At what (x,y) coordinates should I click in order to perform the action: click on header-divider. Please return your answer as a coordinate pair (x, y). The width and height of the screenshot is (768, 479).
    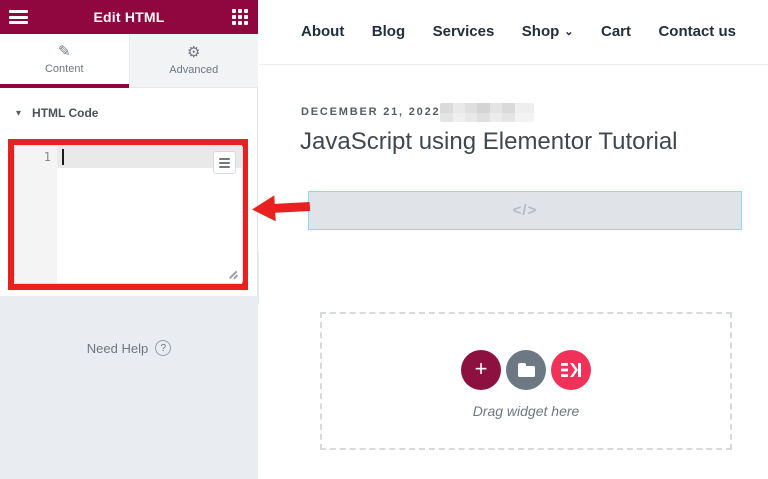
    Looking at the image, I should click on (513, 64).